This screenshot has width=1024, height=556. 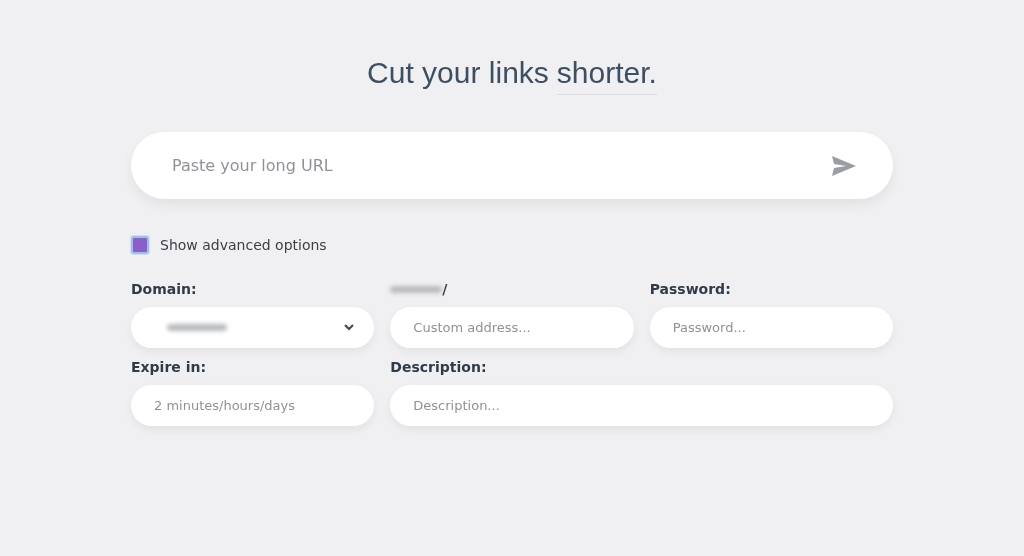 What do you see at coordinates (690, 289) in the screenshot?
I see `field-label: Password:` at bounding box center [690, 289].